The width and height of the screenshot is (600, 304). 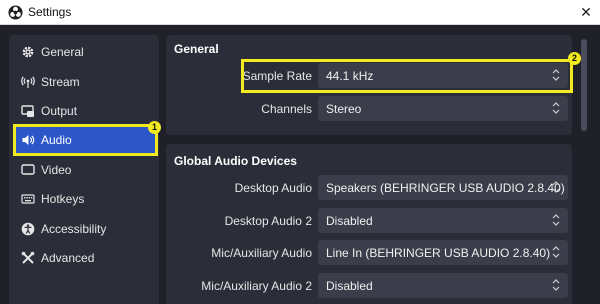 I want to click on sidebar-item-label: Hotkeys, so click(x=63, y=199).